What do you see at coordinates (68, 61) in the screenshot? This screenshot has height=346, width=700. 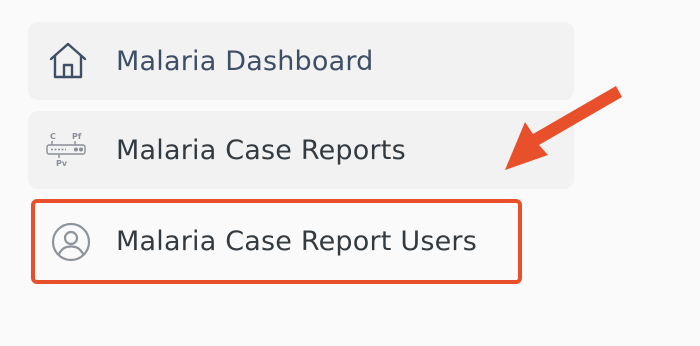 I see `home-icon` at bounding box center [68, 61].